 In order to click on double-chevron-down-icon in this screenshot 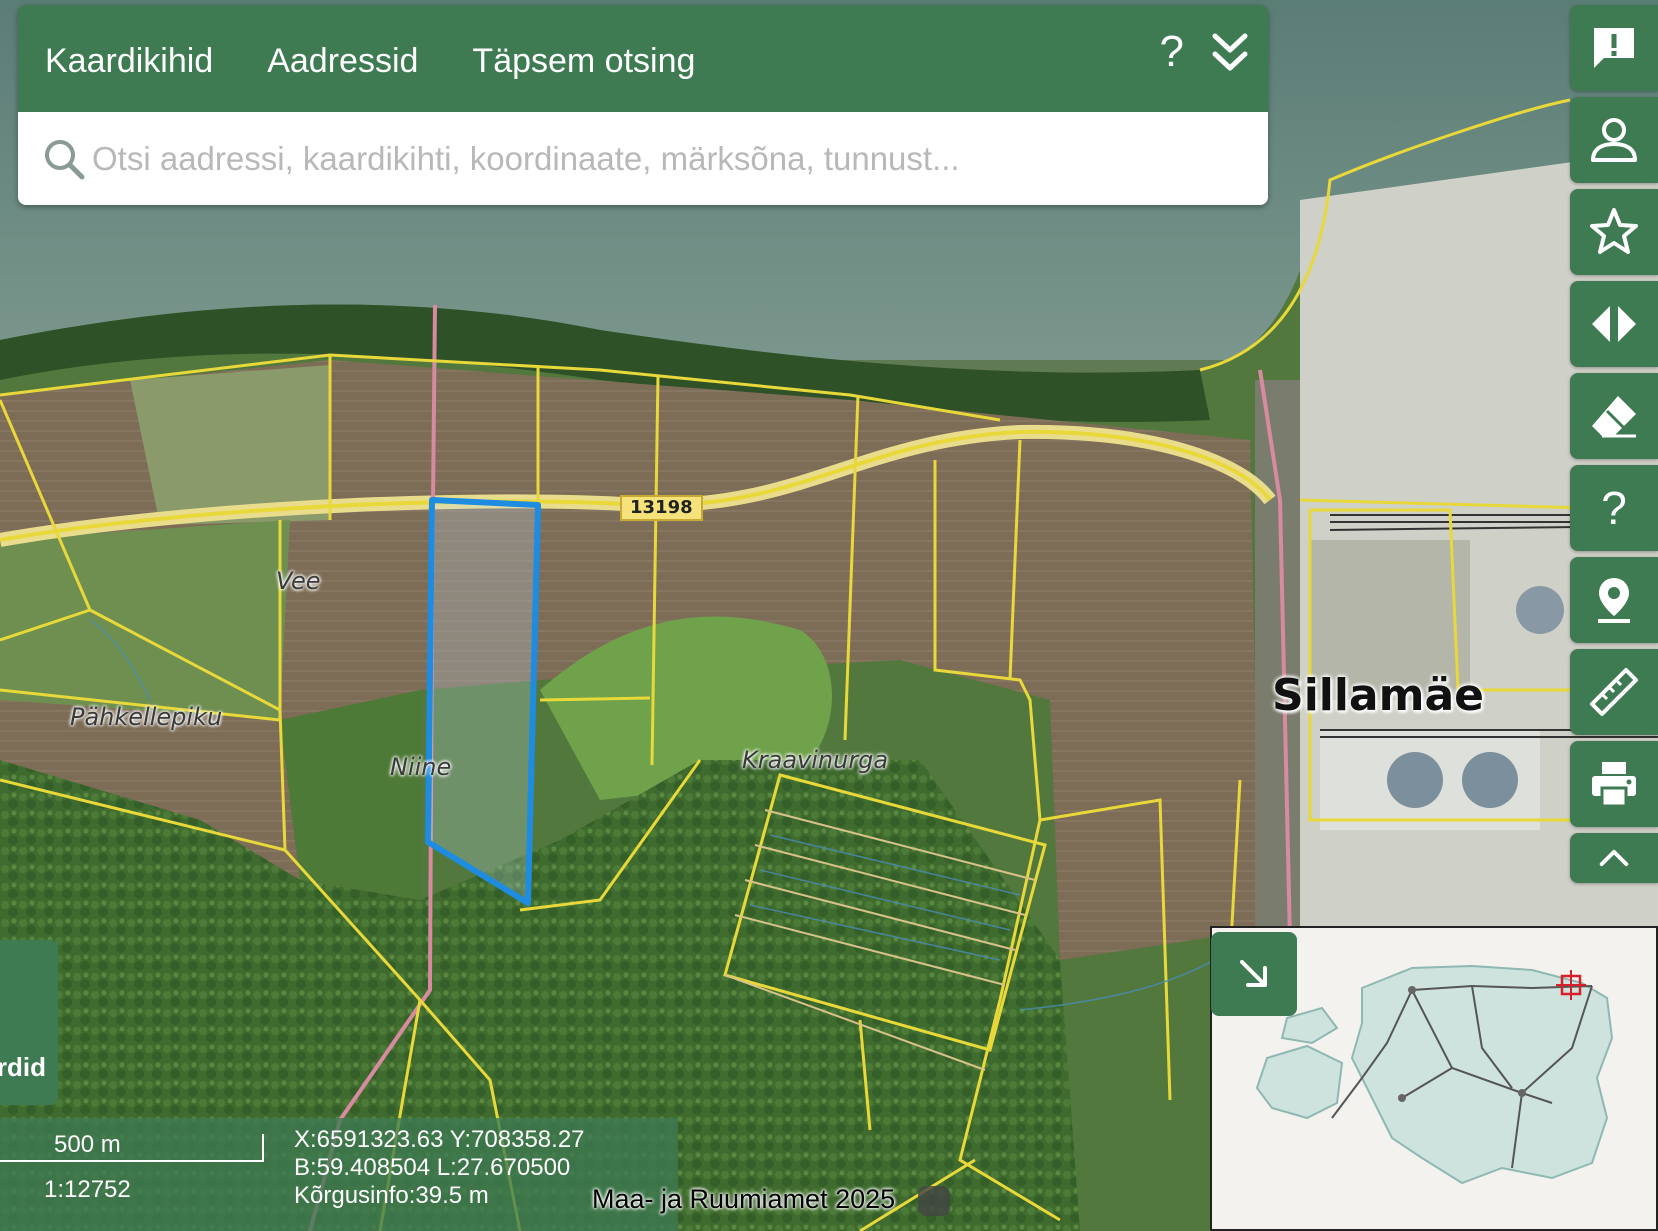, I will do `click(1230, 52)`.